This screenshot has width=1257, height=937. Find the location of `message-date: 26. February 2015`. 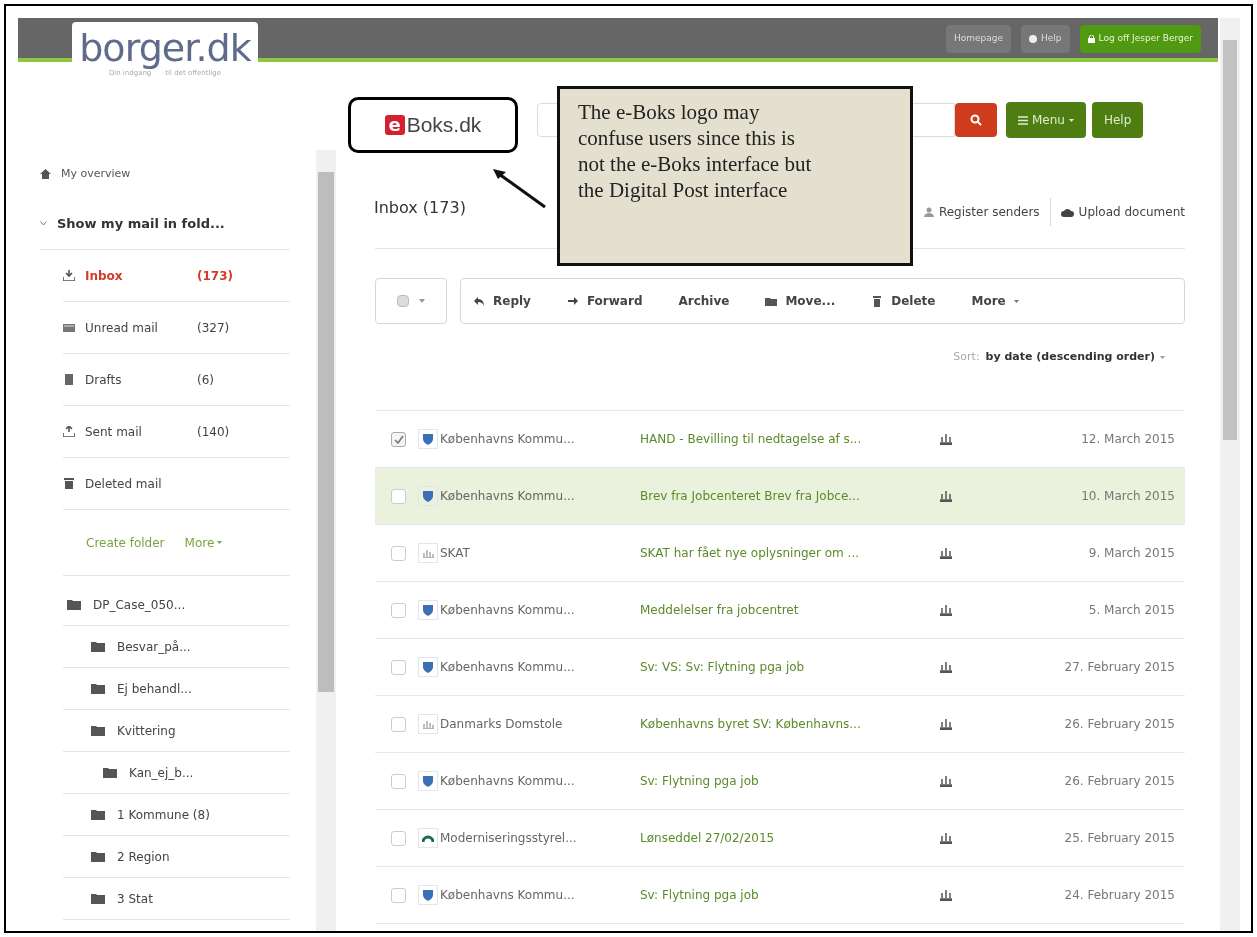

message-date: 26. February 2015 is located at coordinates (1119, 724).